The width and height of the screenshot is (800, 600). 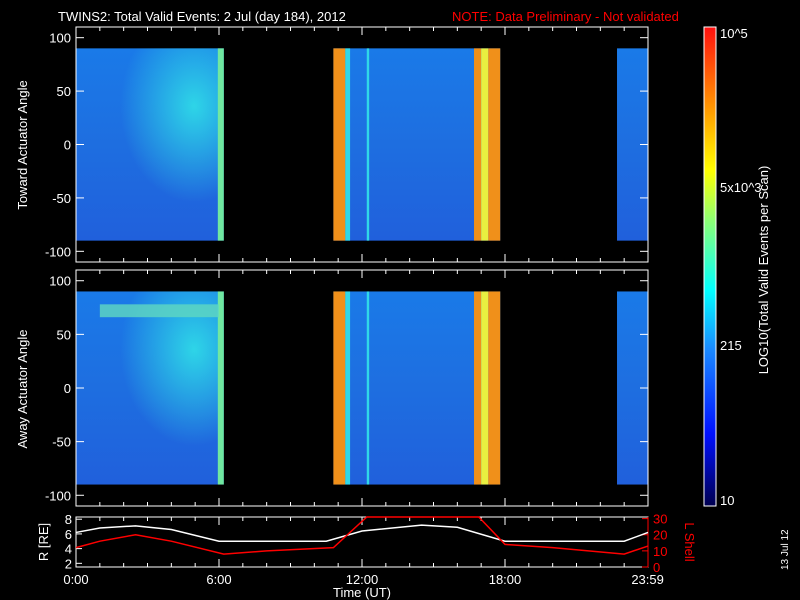 I want to click on r-tick-label: 2, so click(x=68, y=563).